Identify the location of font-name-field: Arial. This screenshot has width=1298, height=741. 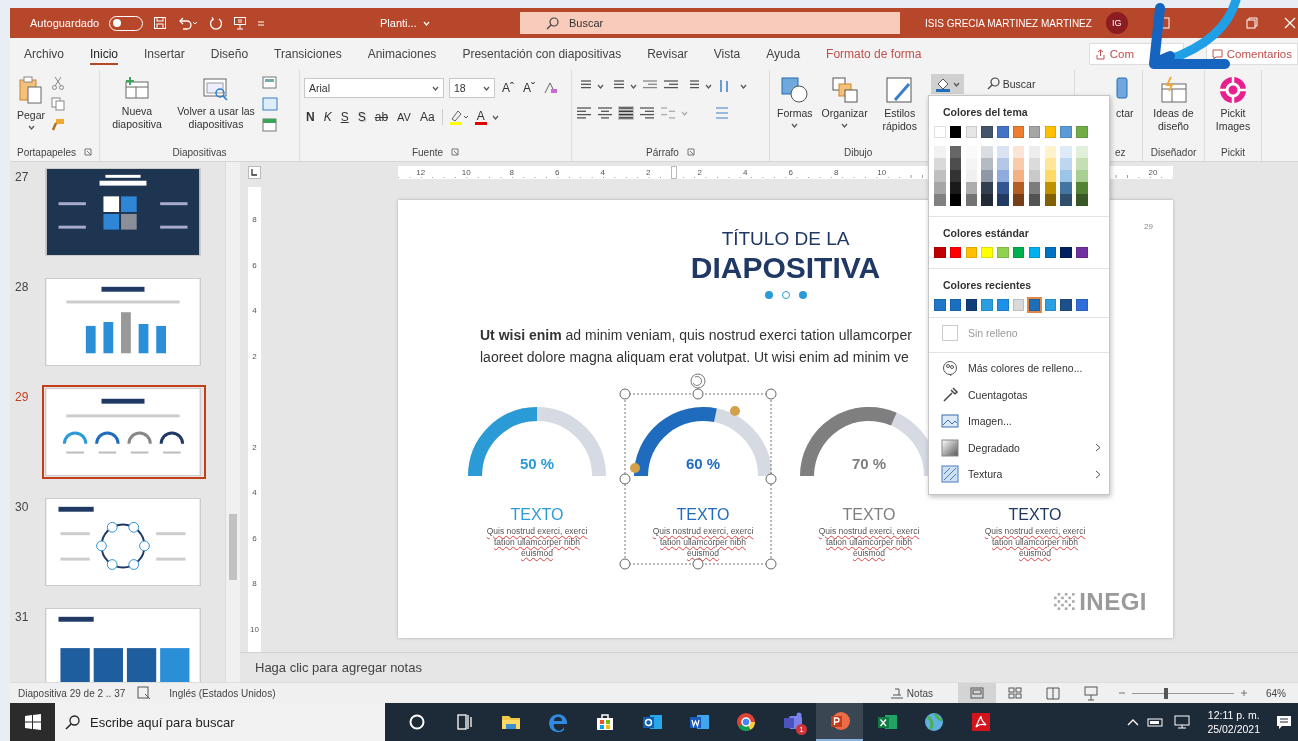
(374, 88).